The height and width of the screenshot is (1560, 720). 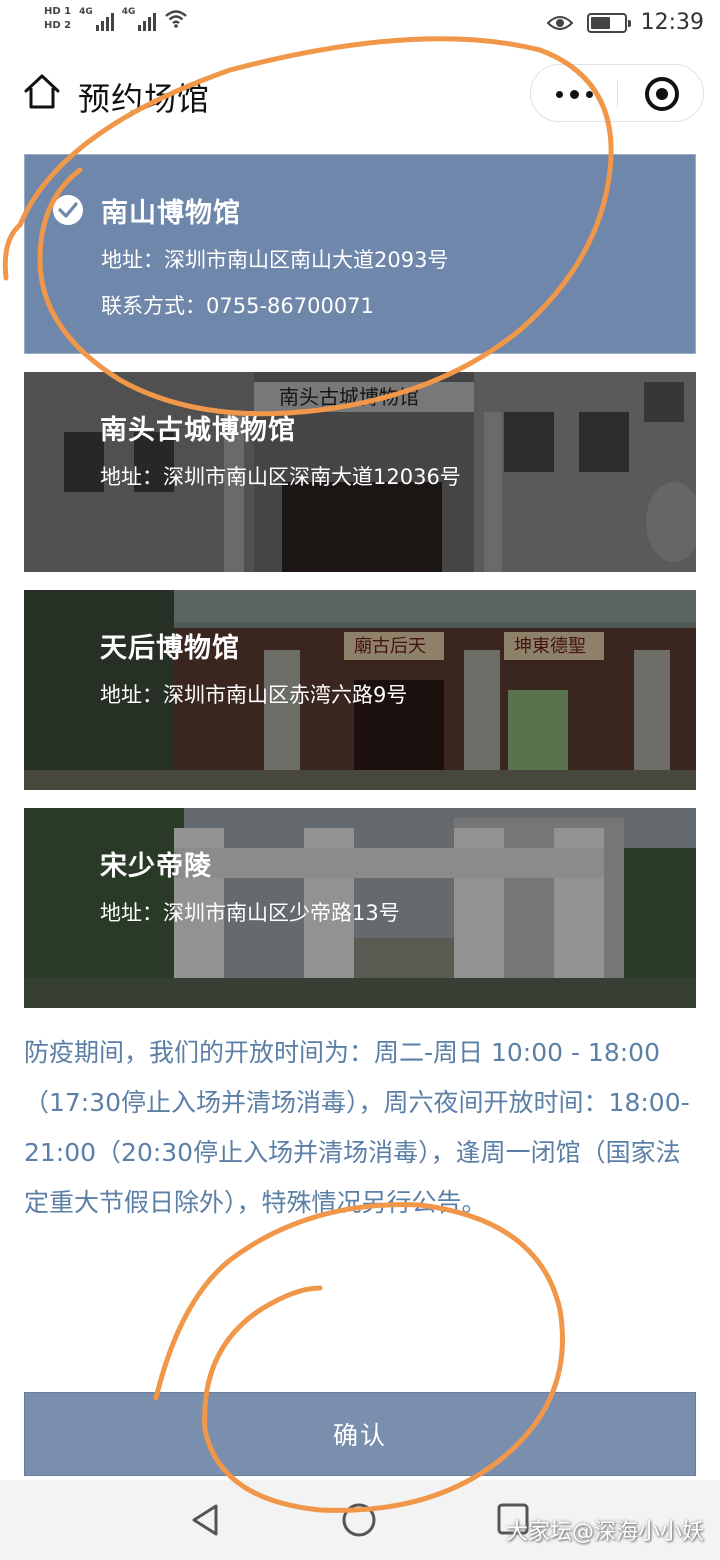 I want to click on venue-card-tianhou-museum: 廟古后天 坤東德聖 天后博物馆 地址：深圳市南山区赤湾六路9号, so click(x=360, y=690).